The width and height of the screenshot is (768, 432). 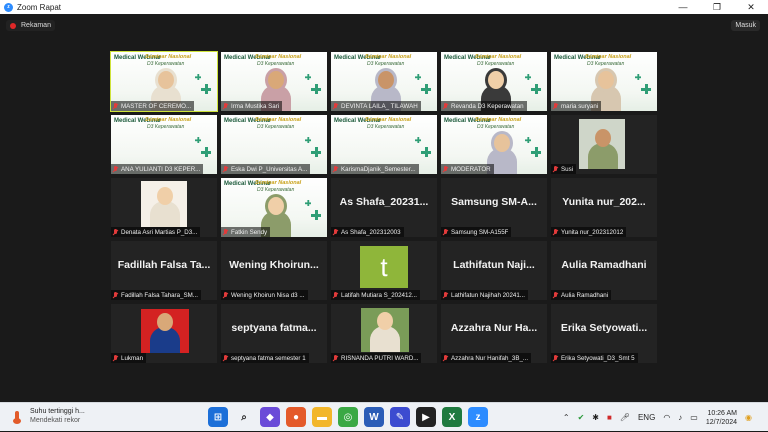 What do you see at coordinates (694, 417) in the screenshot?
I see `battery-icon: ▭` at bounding box center [694, 417].